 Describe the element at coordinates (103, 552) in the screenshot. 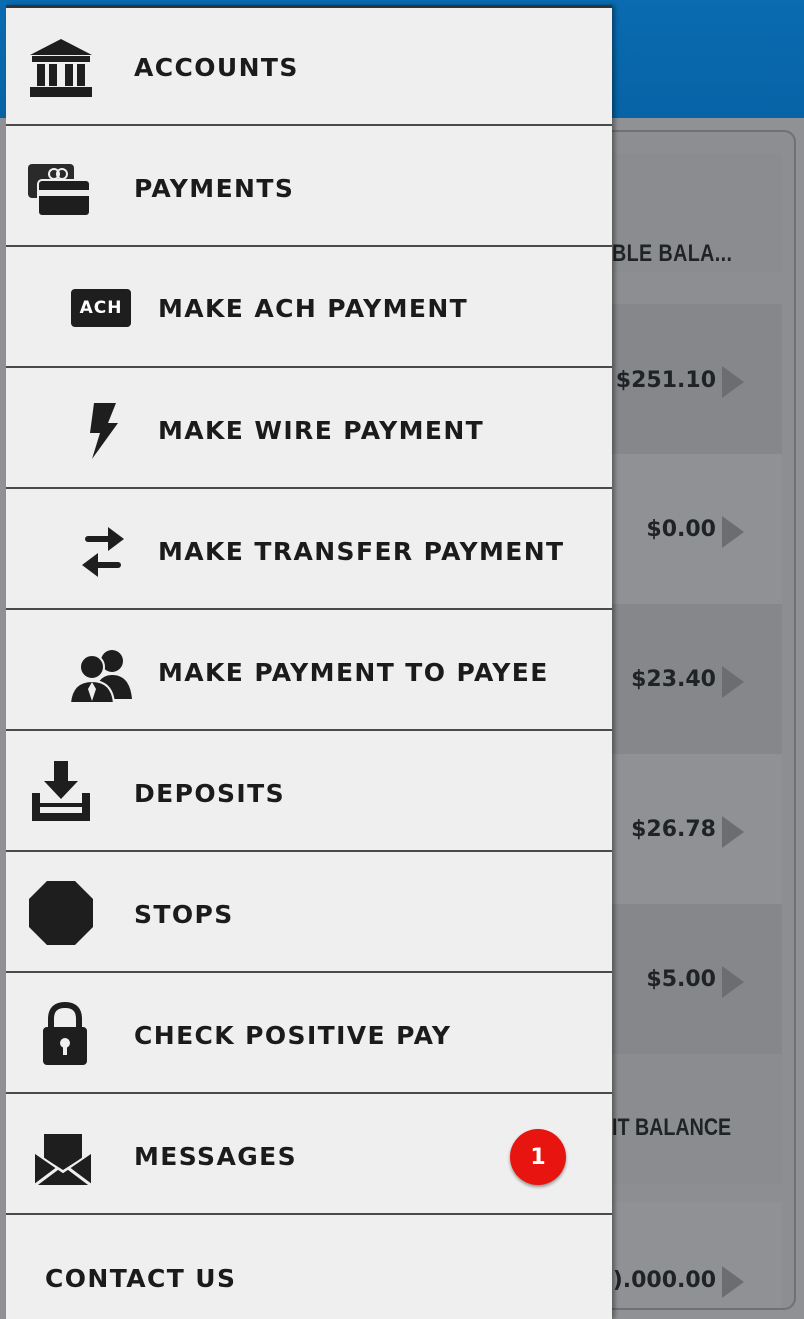

I see `transfer-arrows-icon` at that location.